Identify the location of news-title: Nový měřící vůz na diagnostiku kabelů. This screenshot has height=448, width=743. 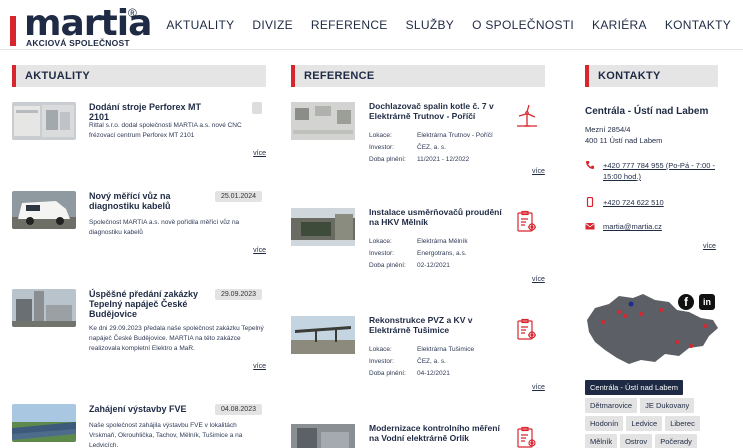
(154, 201).